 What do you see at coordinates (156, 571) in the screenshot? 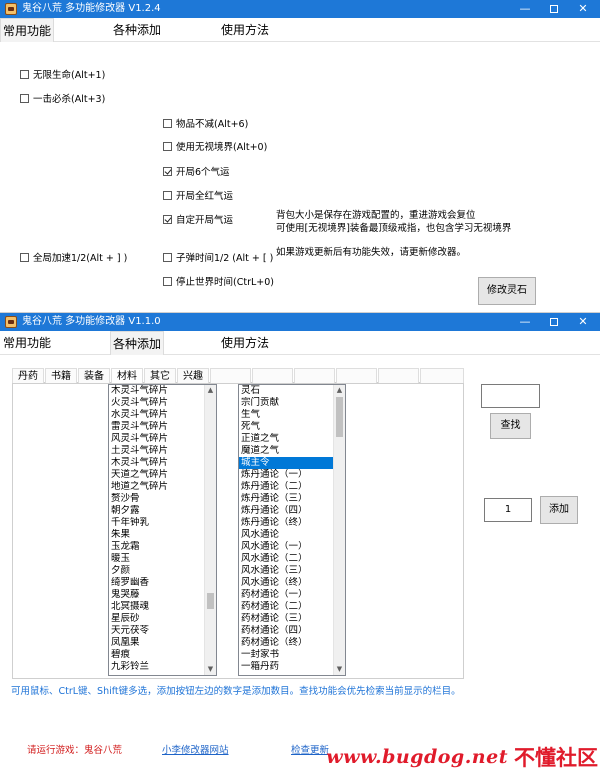
I see `list-item: 夕颜` at bounding box center [156, 571].